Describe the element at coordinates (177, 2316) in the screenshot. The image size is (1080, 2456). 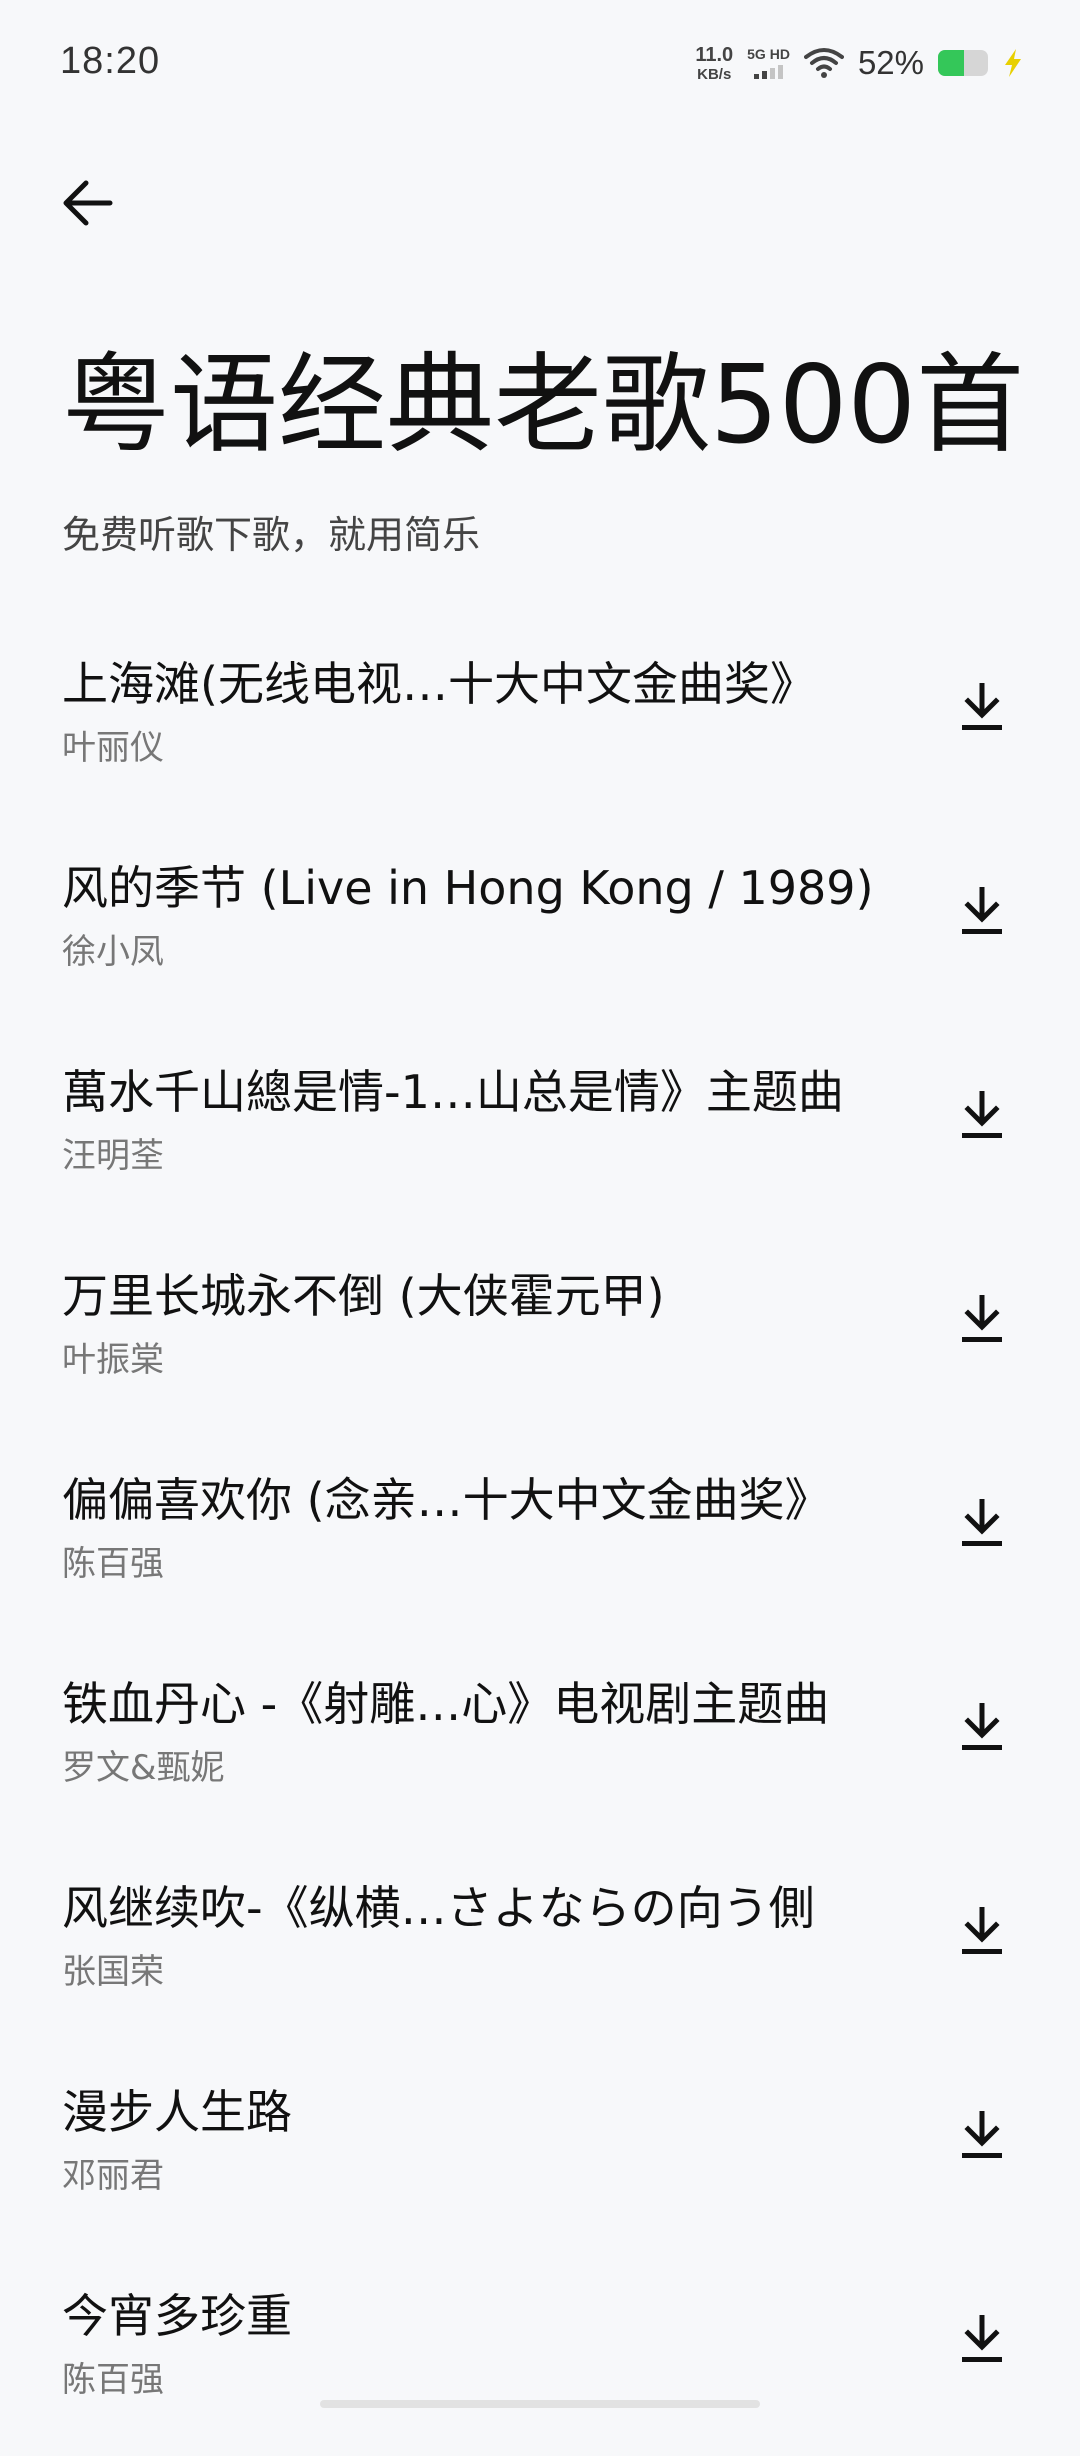
I see `song-title: 今宵多珍重` at that location.